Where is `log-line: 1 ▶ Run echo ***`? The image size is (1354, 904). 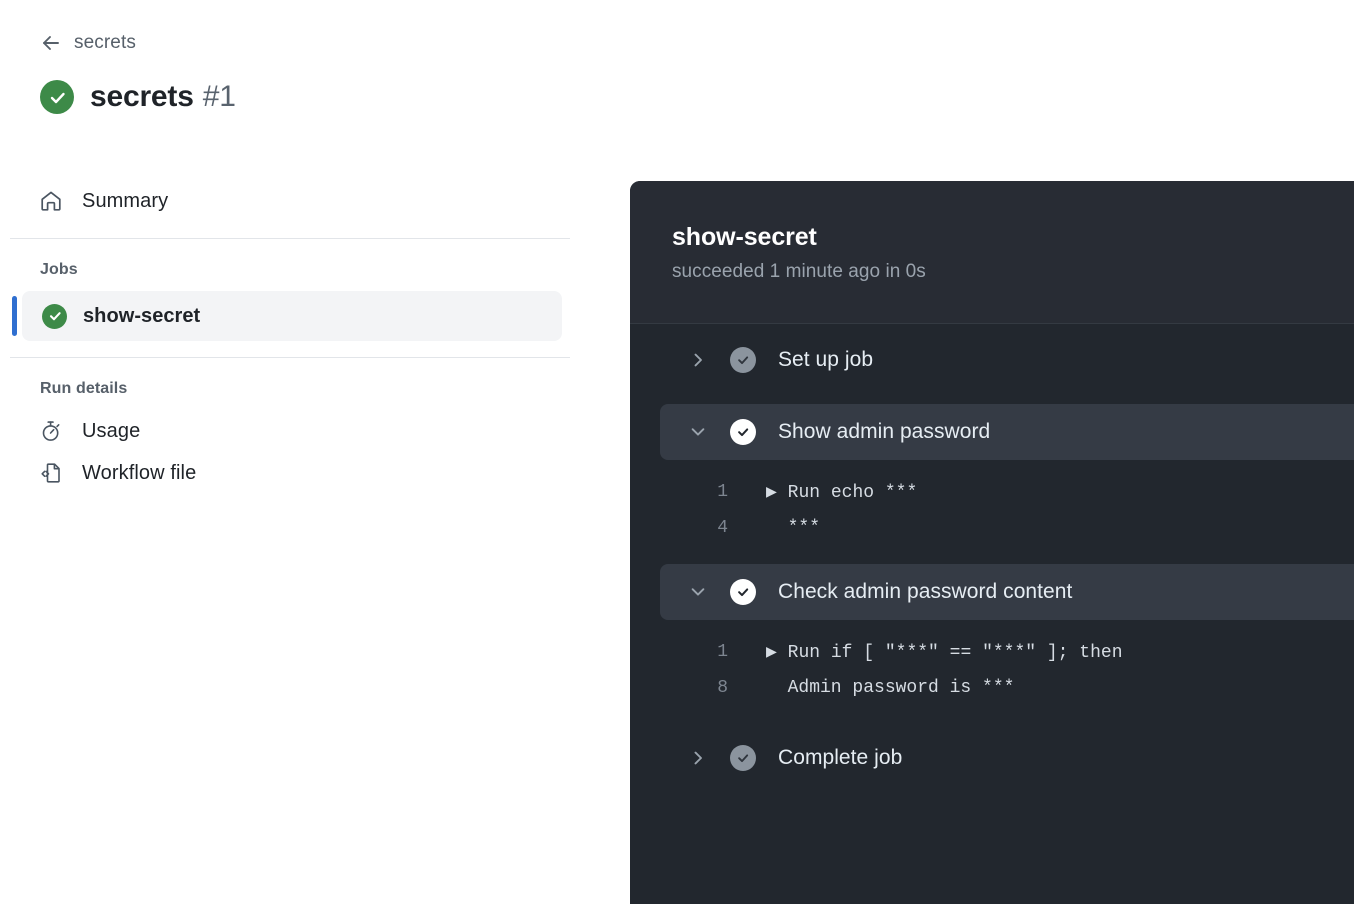 log-line: 1 ▶ Run echo *** is located at coordinates (992, 492).